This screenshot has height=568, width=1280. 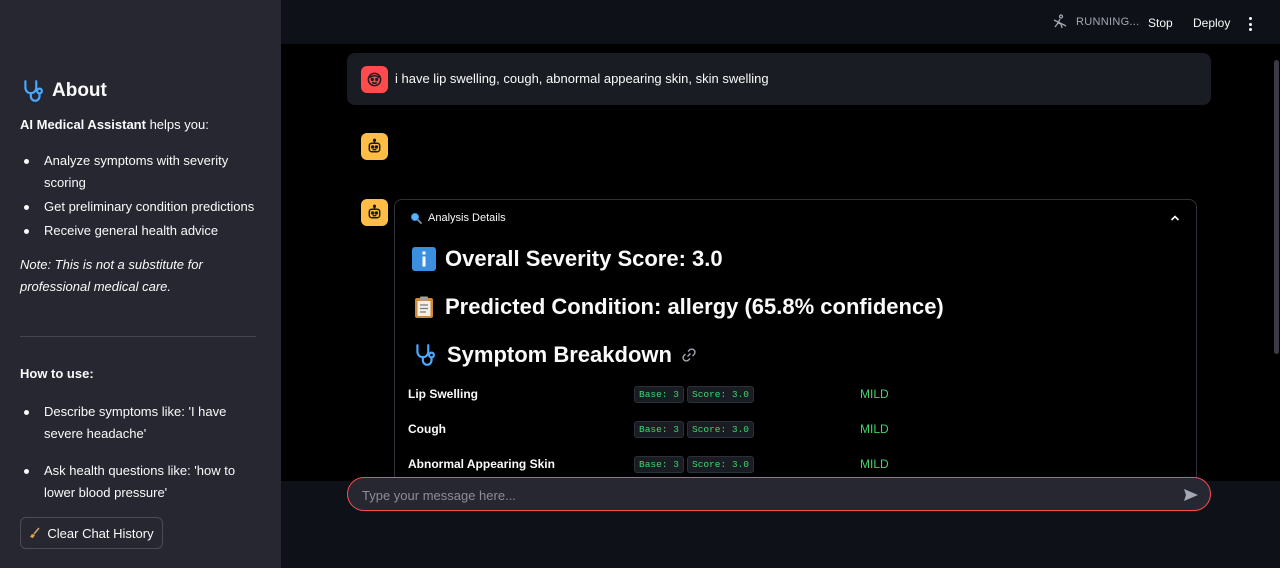 What do you see at coordinates (424, 259) in the screenshot?
I see `info-icon` at bounding box center [424, 259].